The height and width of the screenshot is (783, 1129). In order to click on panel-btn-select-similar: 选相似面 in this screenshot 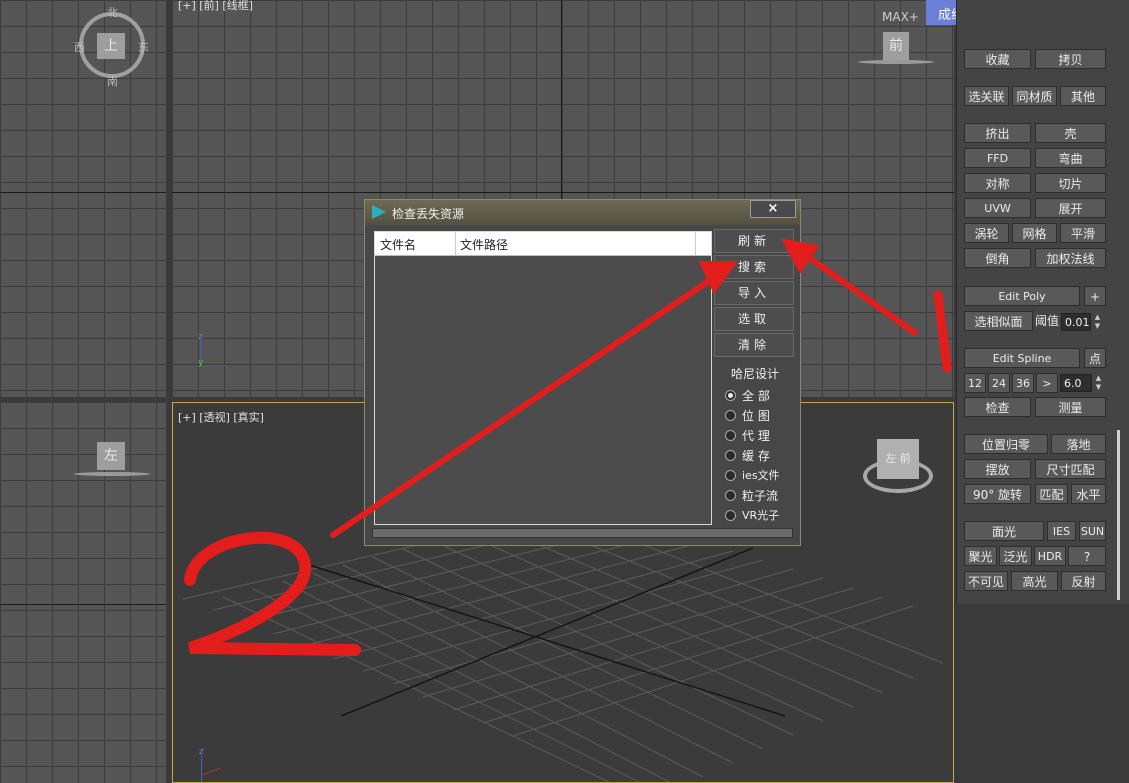, I will do `click(998, 321)`.